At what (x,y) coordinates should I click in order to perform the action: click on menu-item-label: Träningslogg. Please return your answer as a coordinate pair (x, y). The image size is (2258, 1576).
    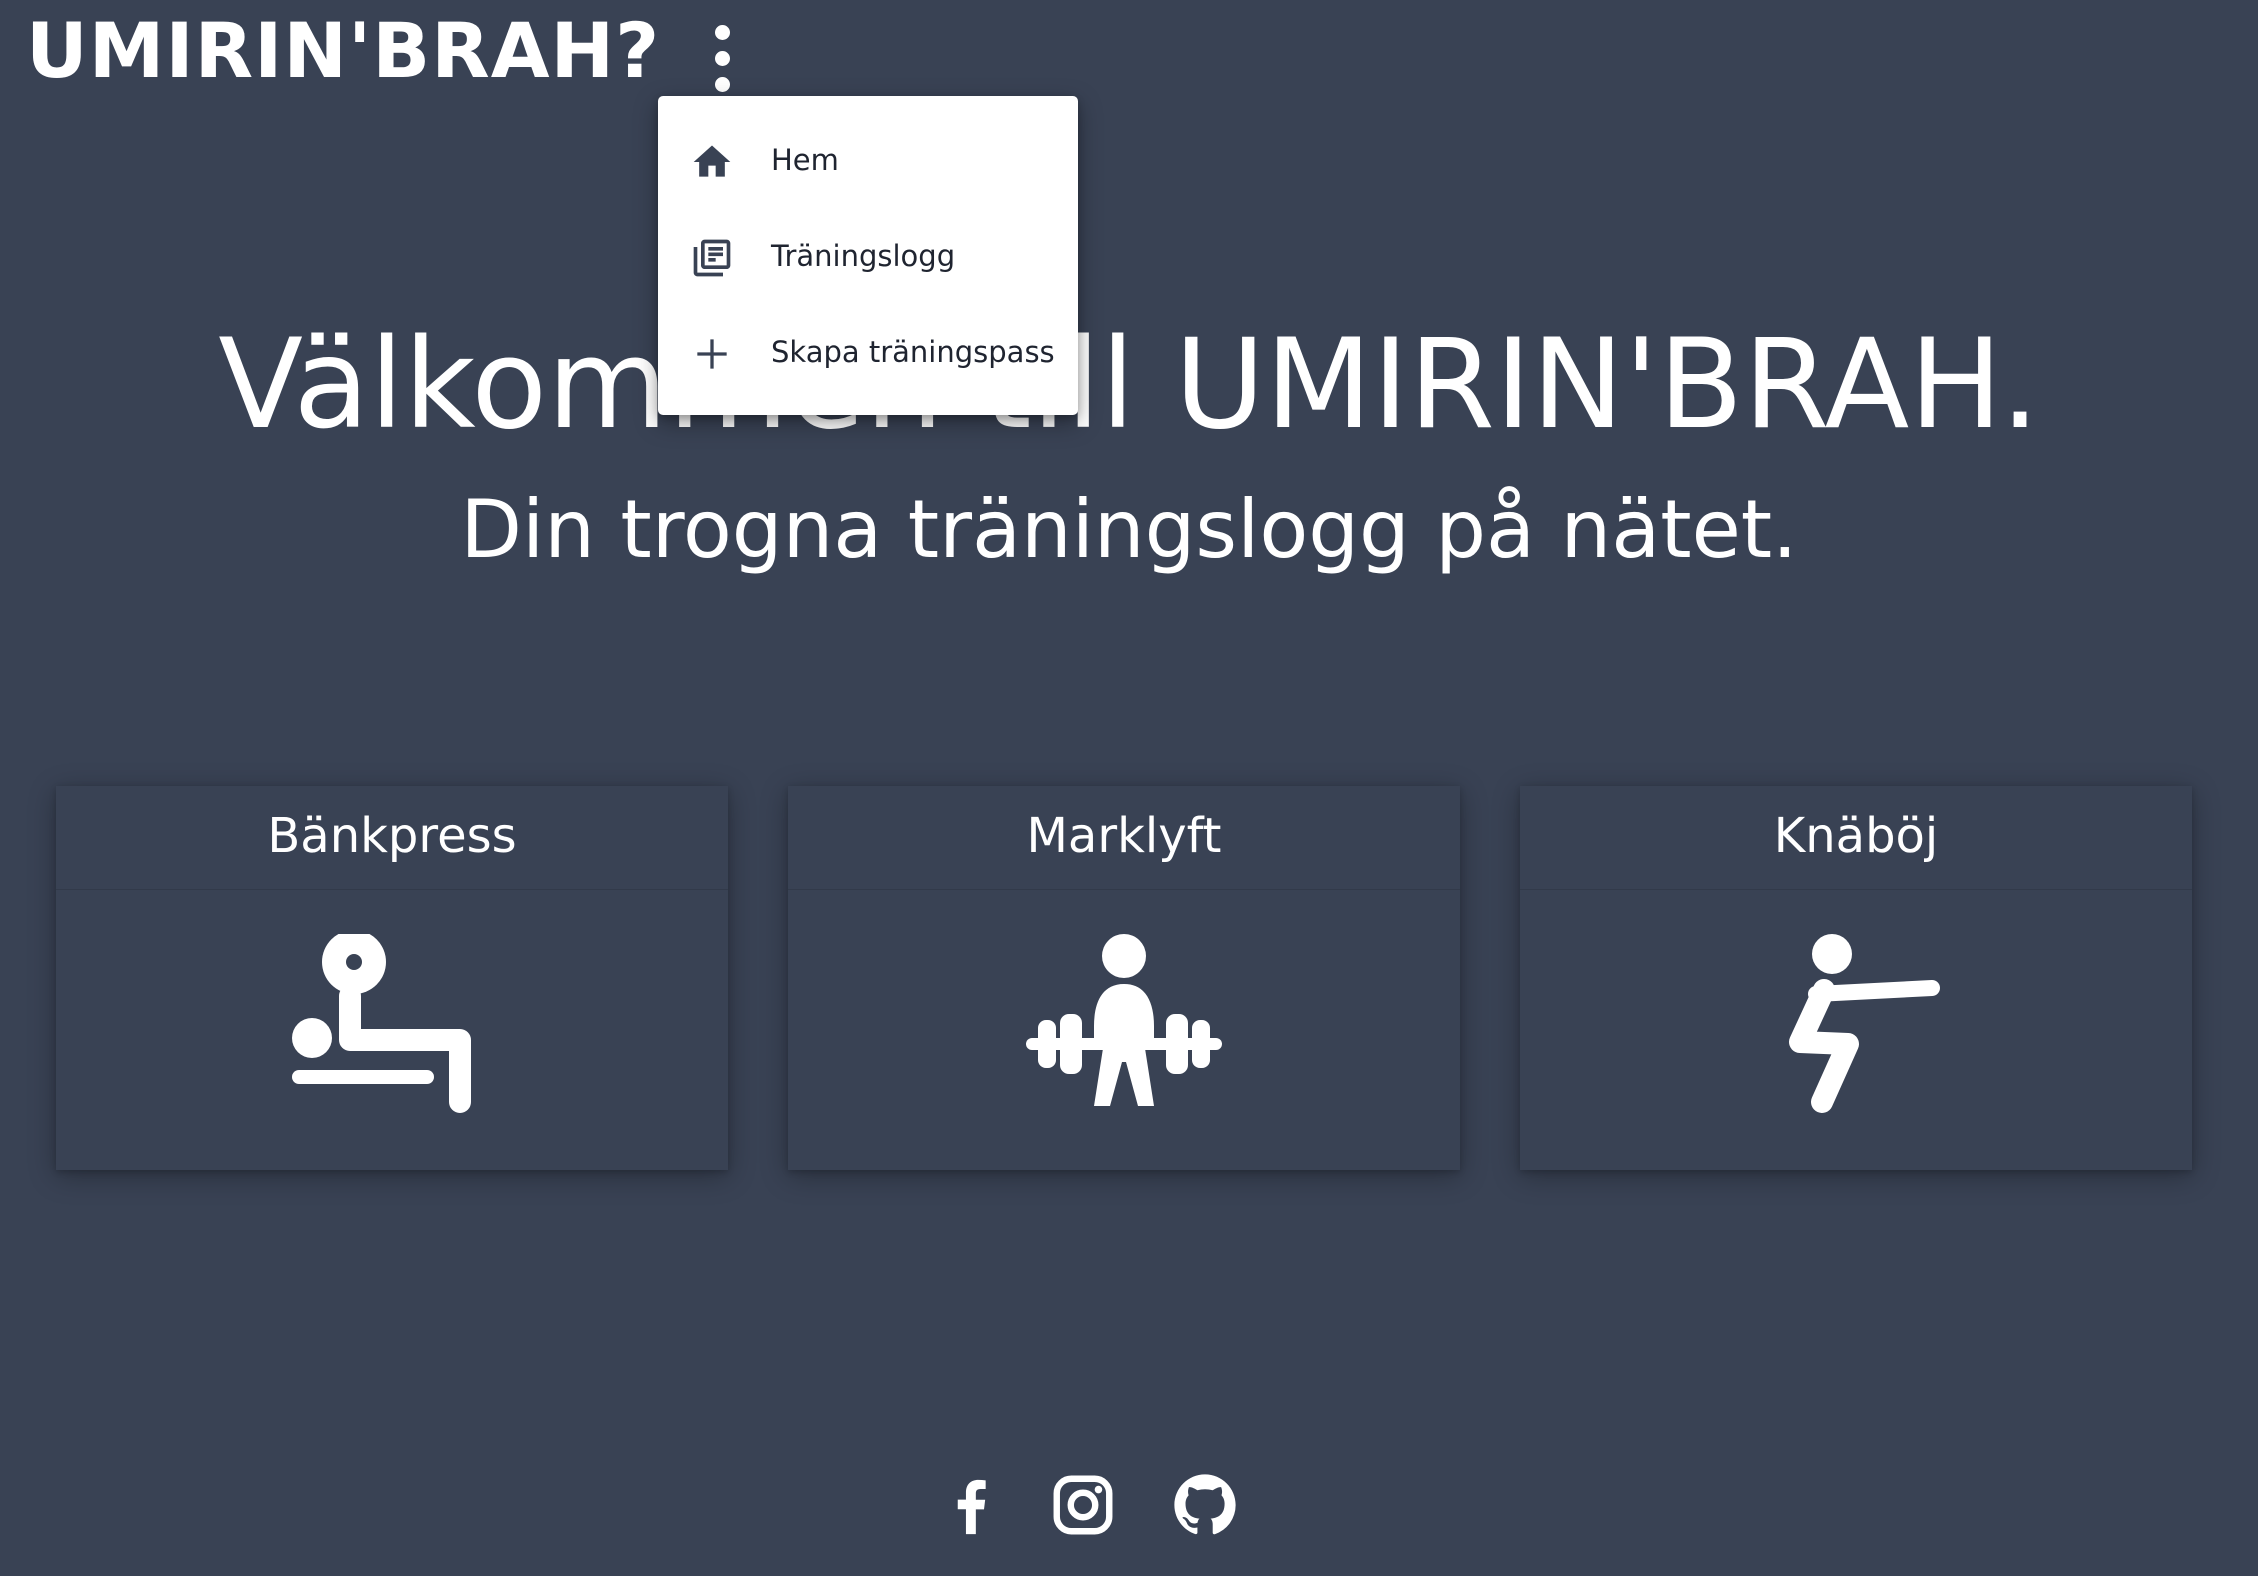
    Looking at the image, I should click on (863, 256).